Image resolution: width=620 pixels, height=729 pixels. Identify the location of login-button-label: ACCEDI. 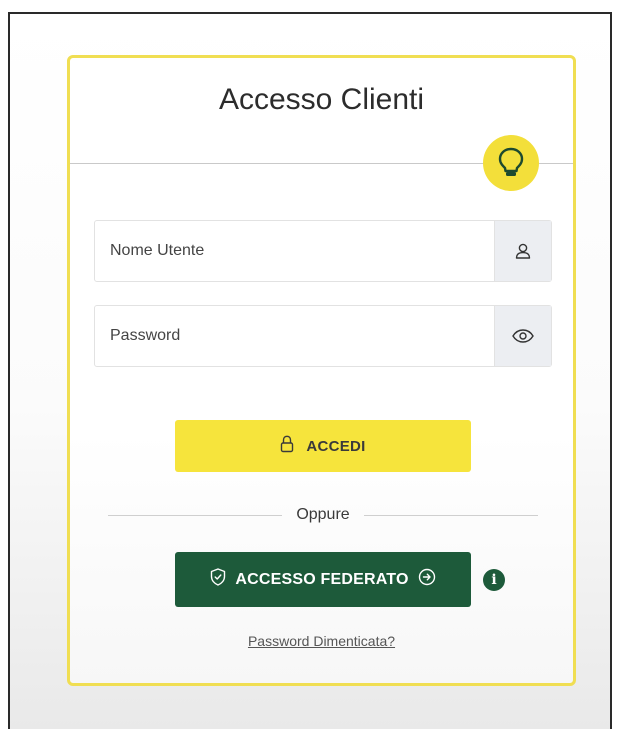
(336, 446).